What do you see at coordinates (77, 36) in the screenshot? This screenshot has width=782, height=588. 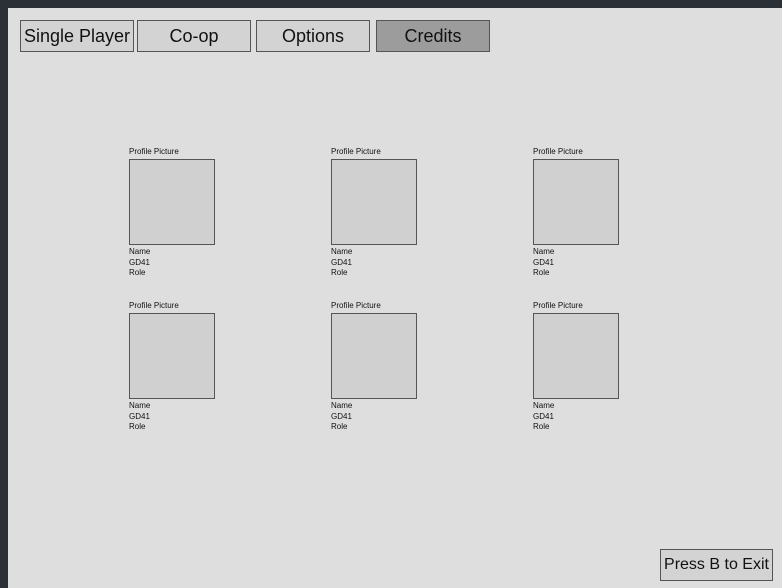 I see `tab-single-player: Single Player` at bounding box center [77, 36].